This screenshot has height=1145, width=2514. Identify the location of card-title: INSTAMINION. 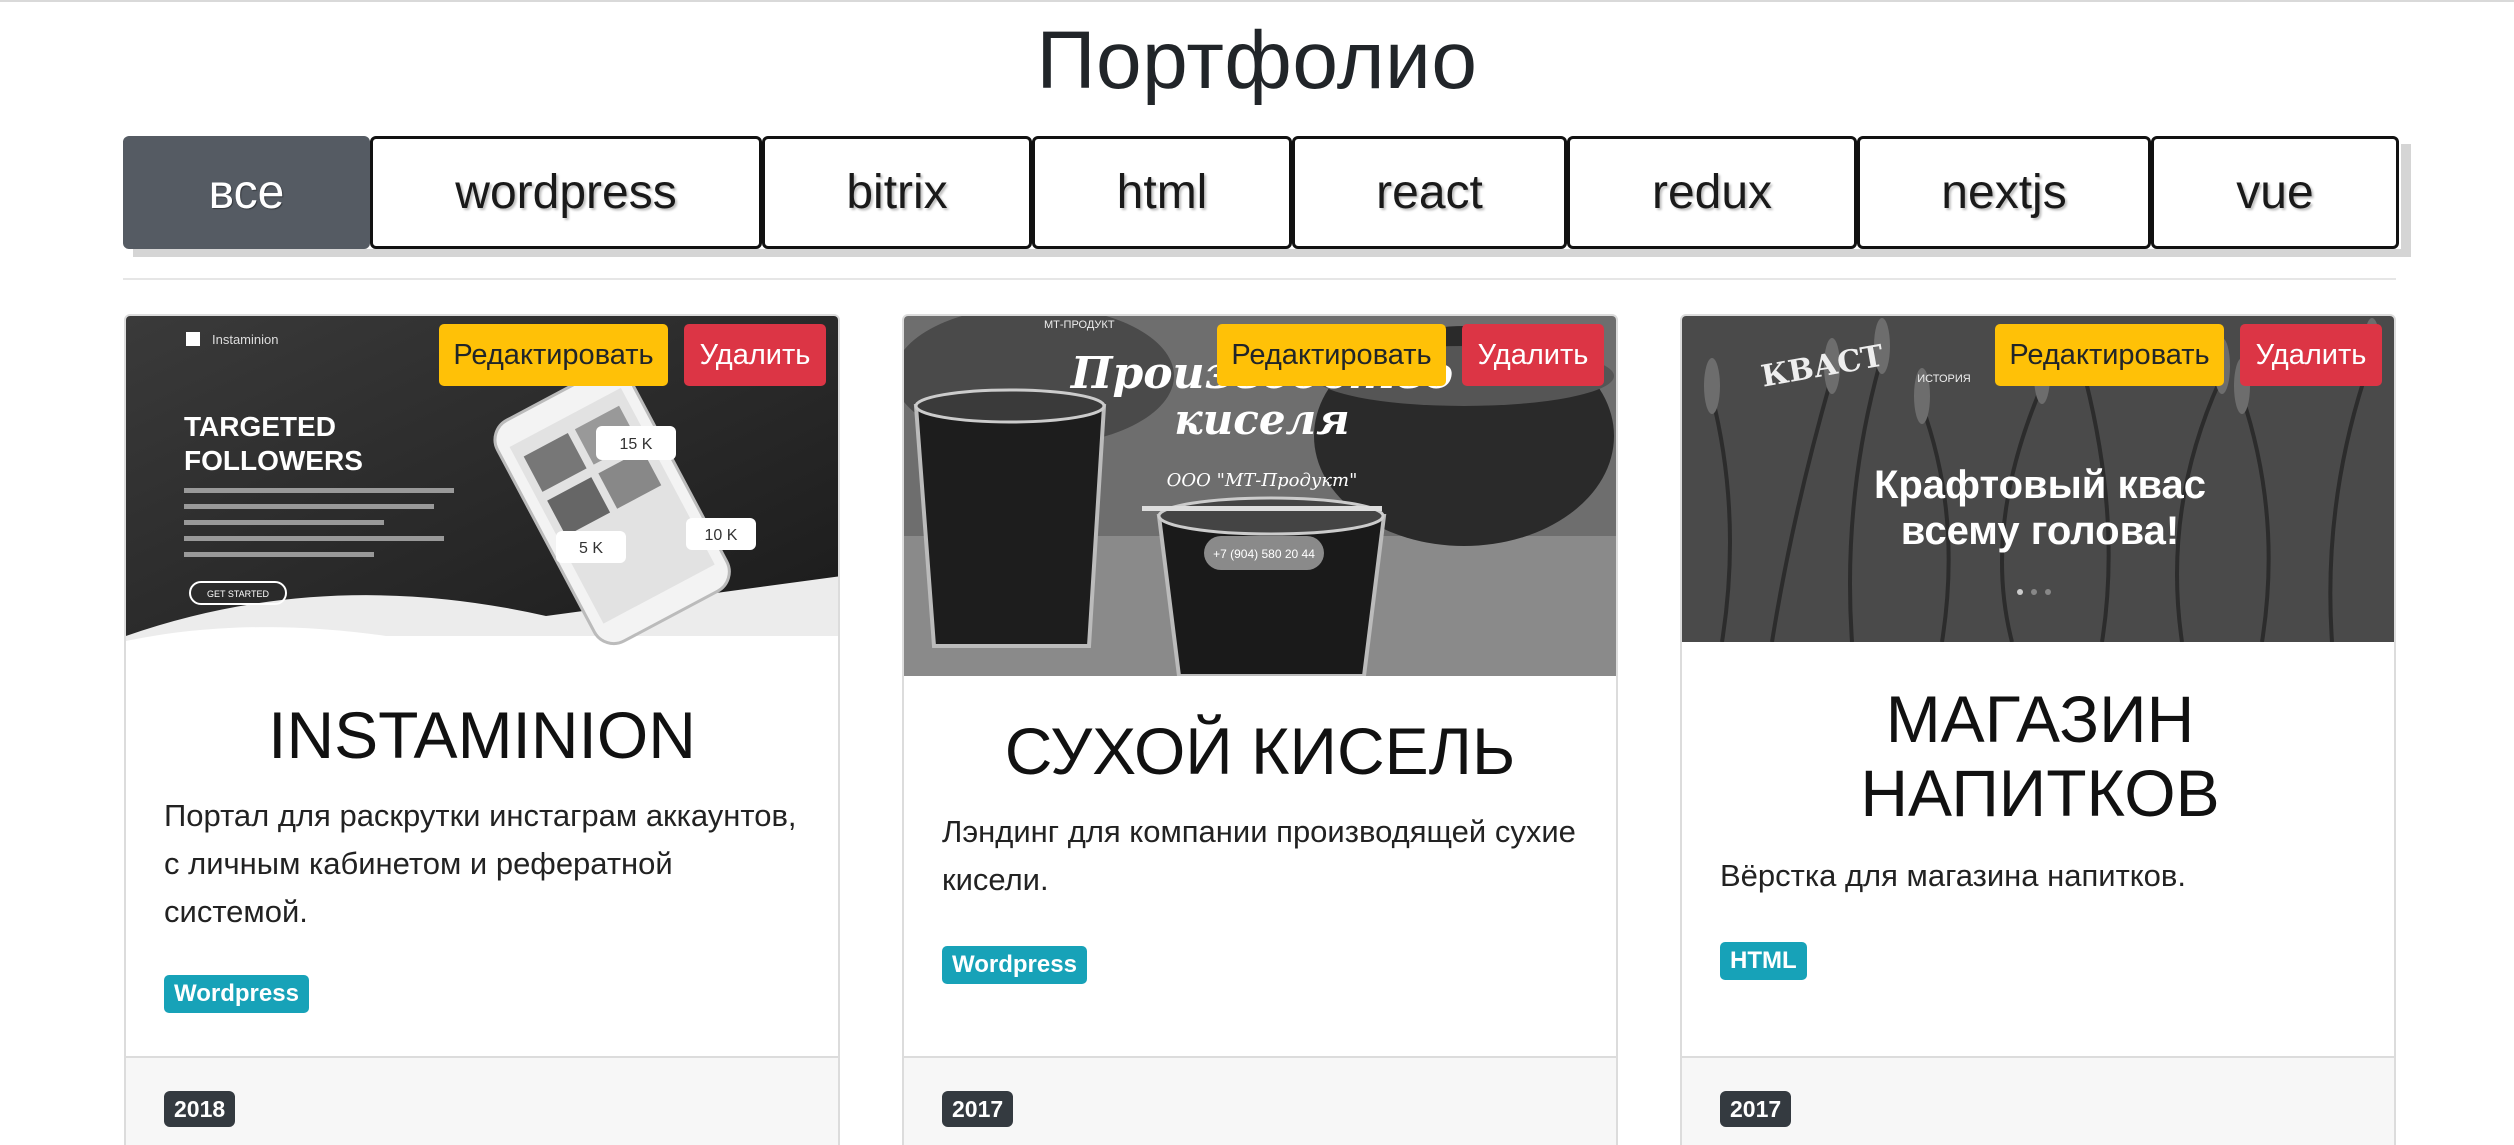
(482, 735).